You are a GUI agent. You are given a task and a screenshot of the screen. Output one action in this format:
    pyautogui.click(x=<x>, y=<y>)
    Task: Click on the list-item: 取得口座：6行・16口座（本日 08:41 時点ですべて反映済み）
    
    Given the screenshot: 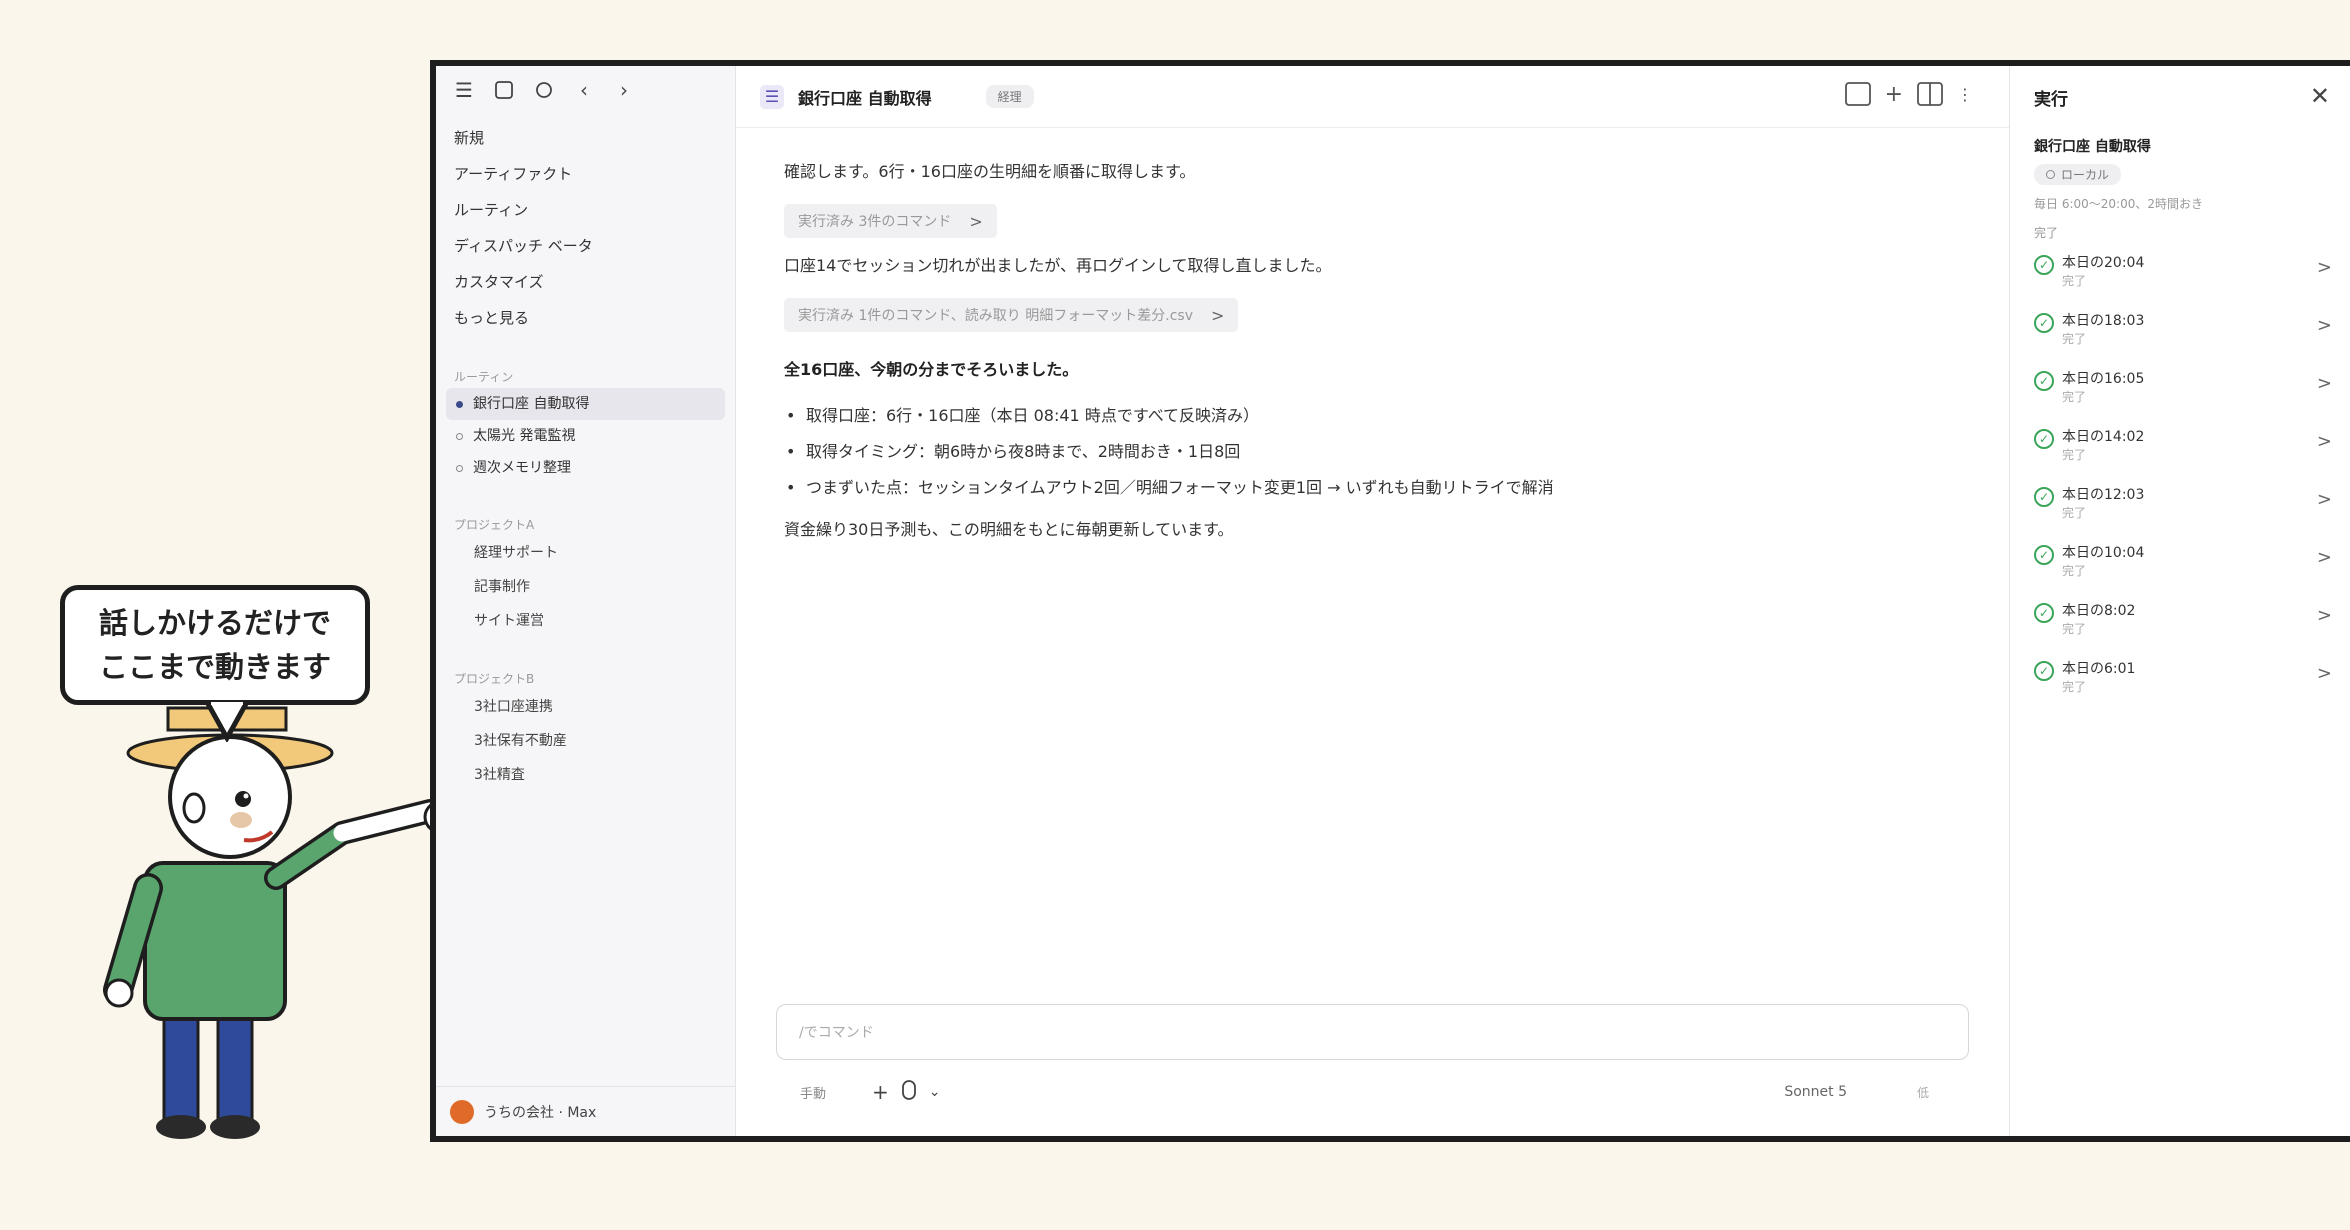 What is the action you would take?
    pyautogui.click(x=1396, y=416)
    